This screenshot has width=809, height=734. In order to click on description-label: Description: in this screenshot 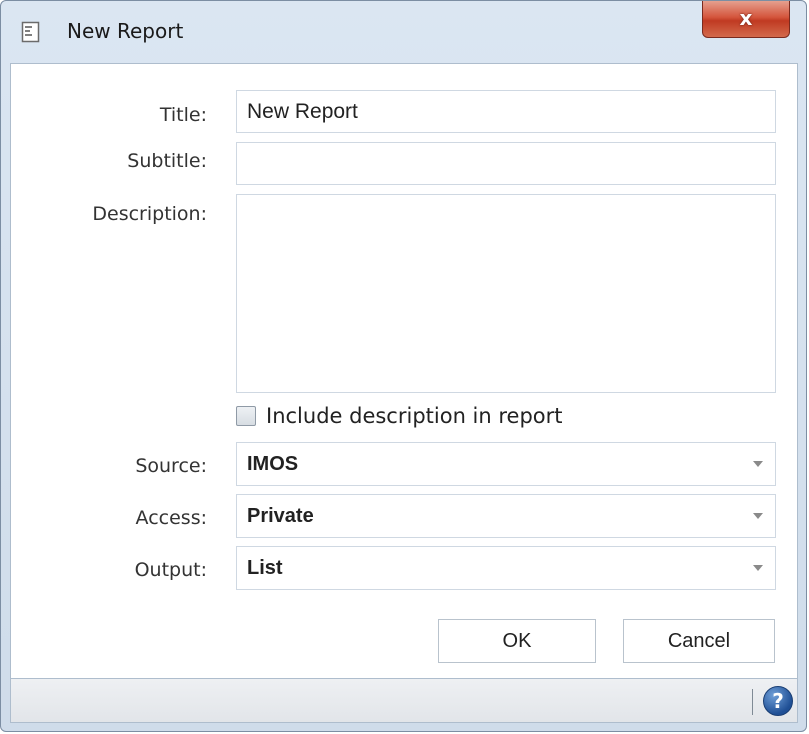, I will do `click(149, 214)`.